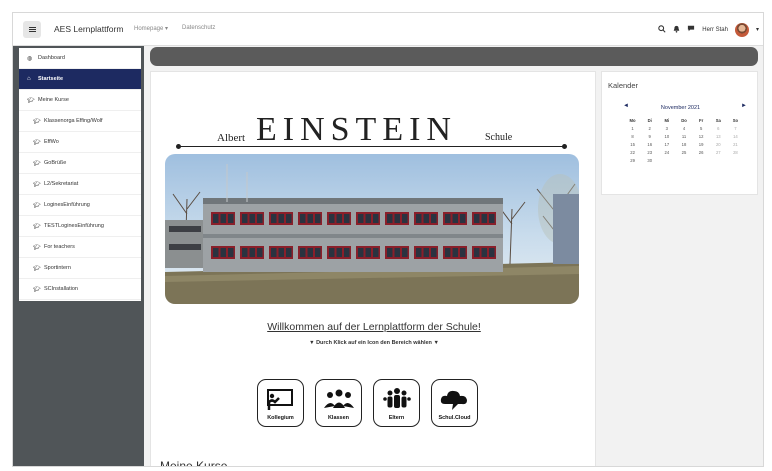 This screenshot has width=772, height=471. Describe the element at coordinates (666, 145) in the screenshot. I see `calendar-day: 17` at that location.